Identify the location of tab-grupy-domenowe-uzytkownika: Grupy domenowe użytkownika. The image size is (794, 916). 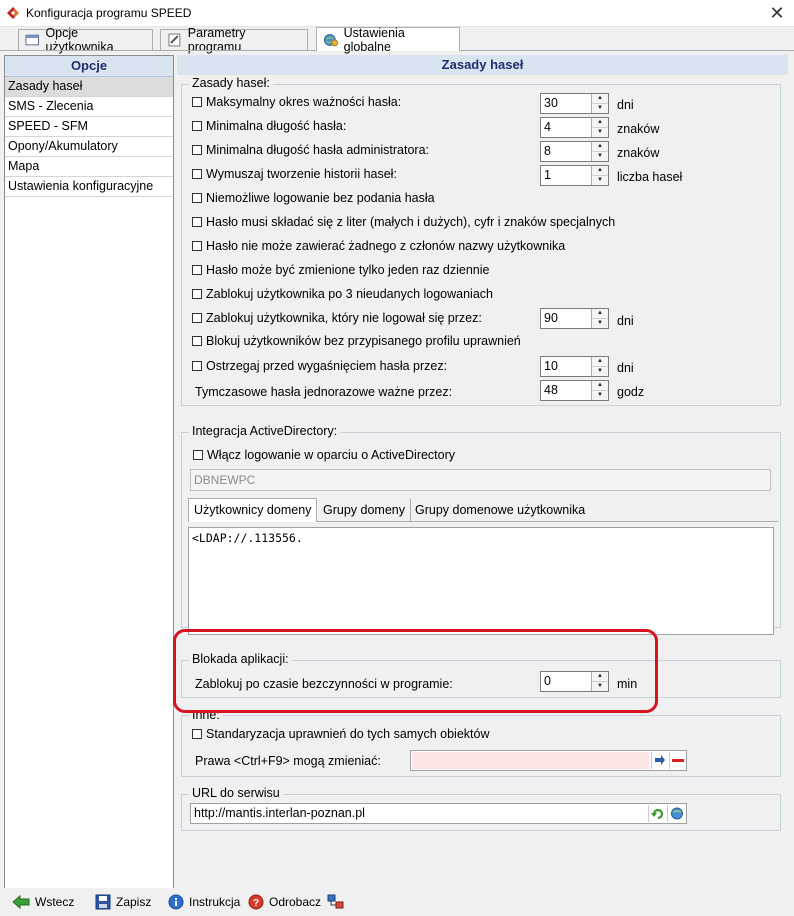
(500, 510).